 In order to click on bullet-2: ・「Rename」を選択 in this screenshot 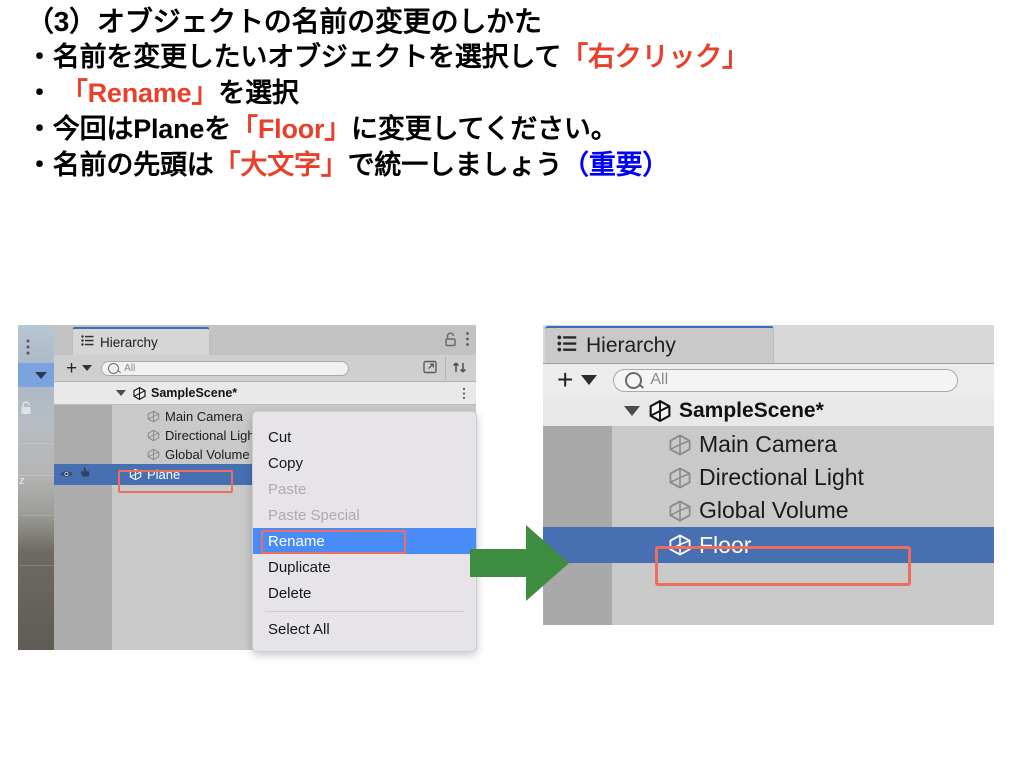, I will do `click(516, 93)`.